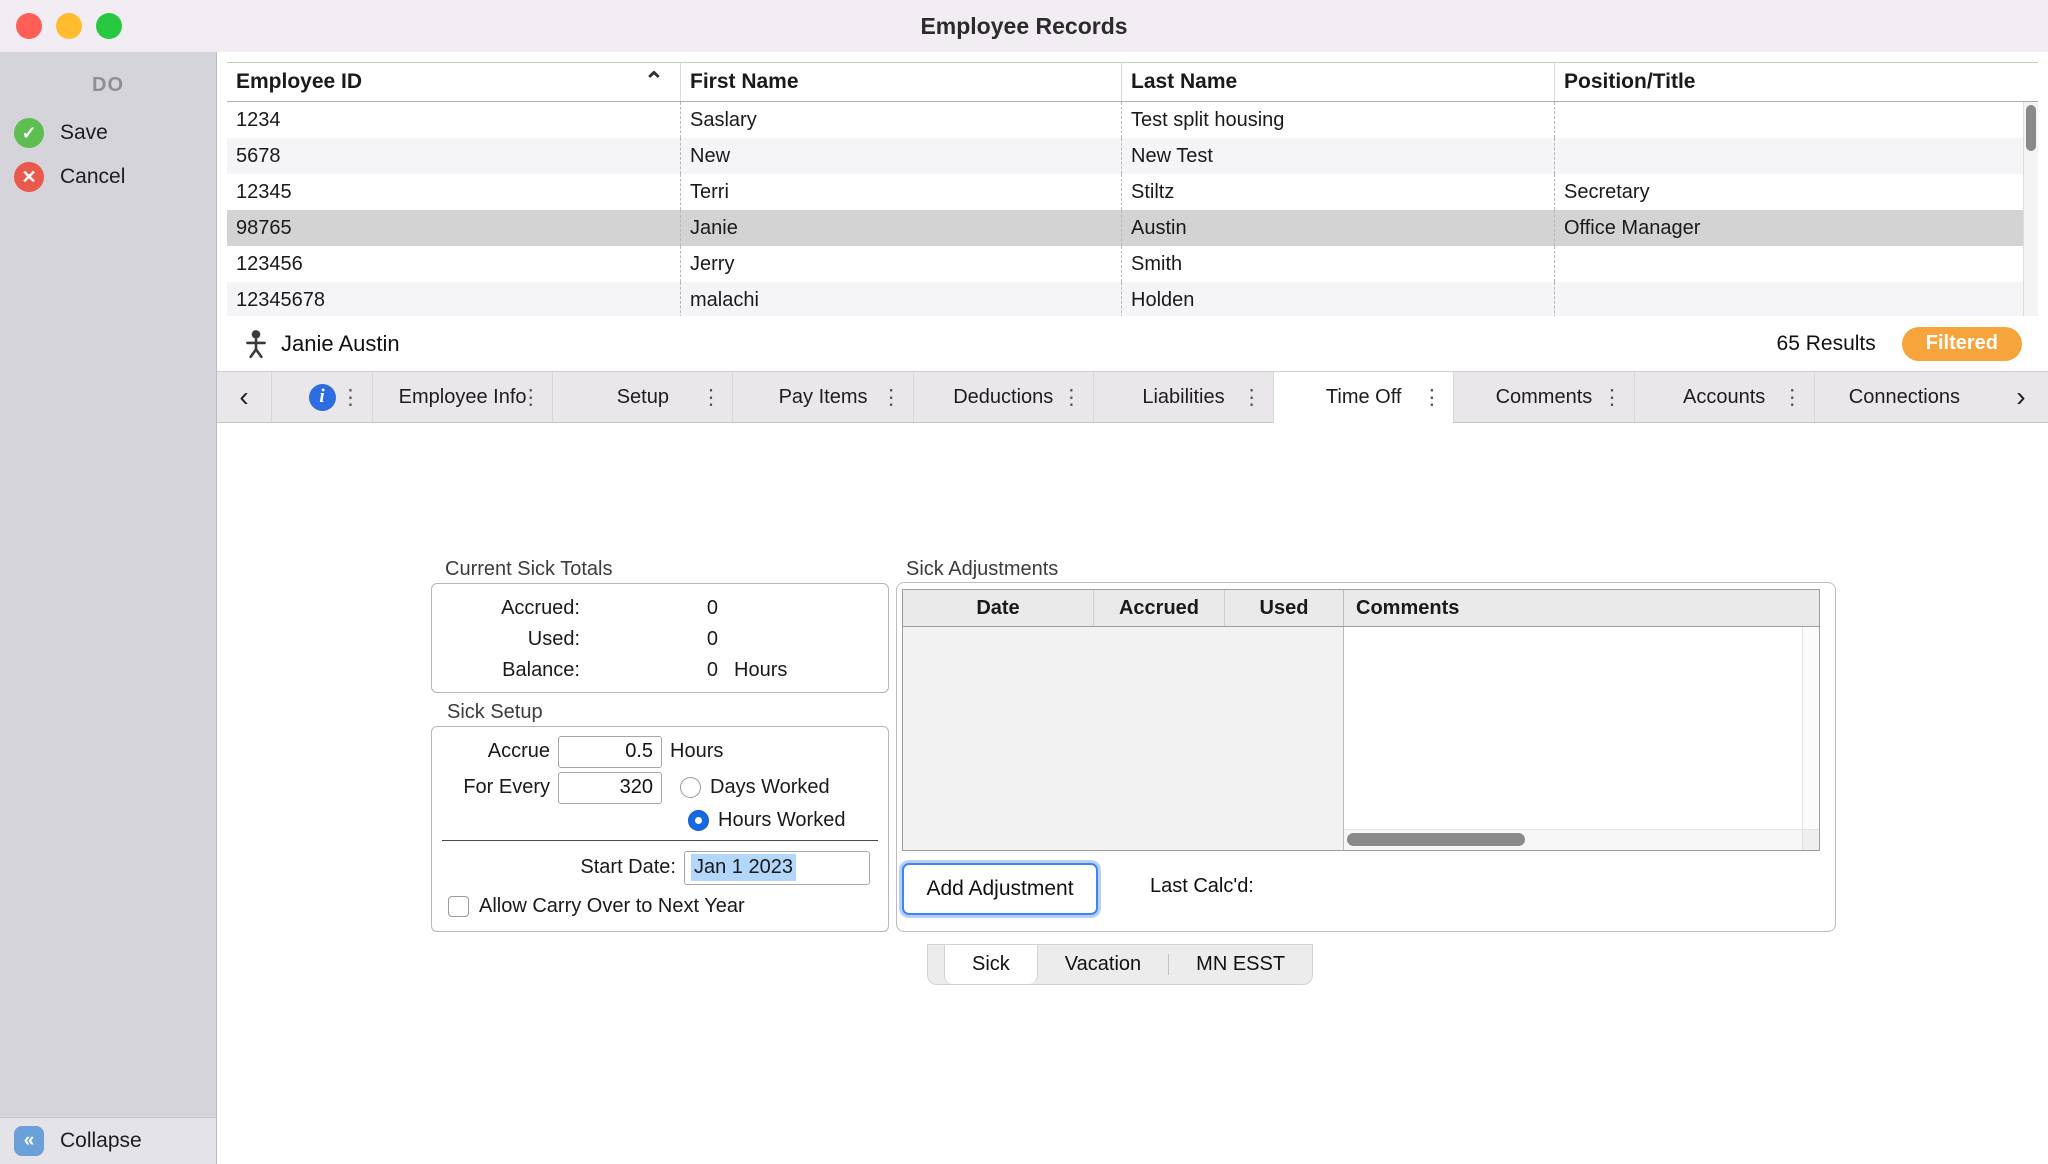 This screenshot has width=2048, height=1164. I want to click on hours-worked-label: Hours Worked, so click(782, 819).